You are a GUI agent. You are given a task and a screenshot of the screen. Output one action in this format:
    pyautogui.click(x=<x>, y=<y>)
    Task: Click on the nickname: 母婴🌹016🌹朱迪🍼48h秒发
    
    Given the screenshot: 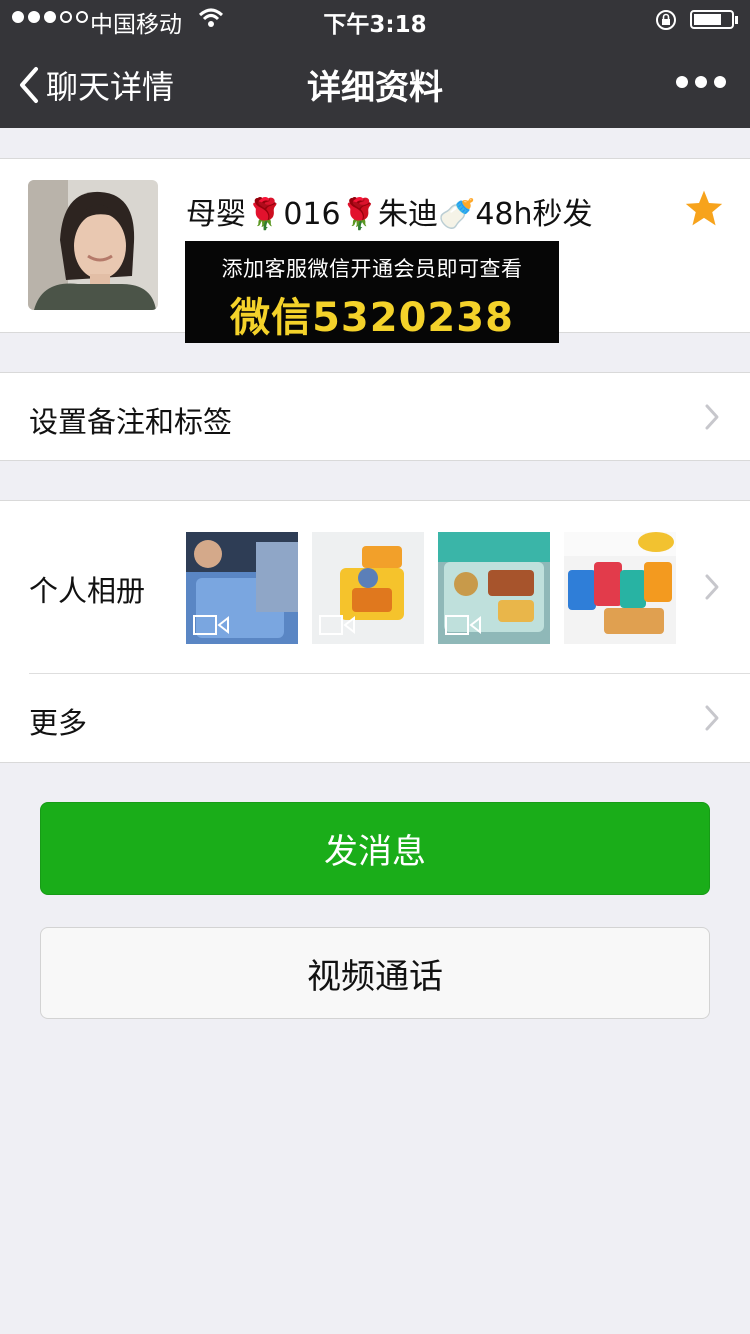 What is the action you would take?
    pyautogui.click(x=389, y=214)
    